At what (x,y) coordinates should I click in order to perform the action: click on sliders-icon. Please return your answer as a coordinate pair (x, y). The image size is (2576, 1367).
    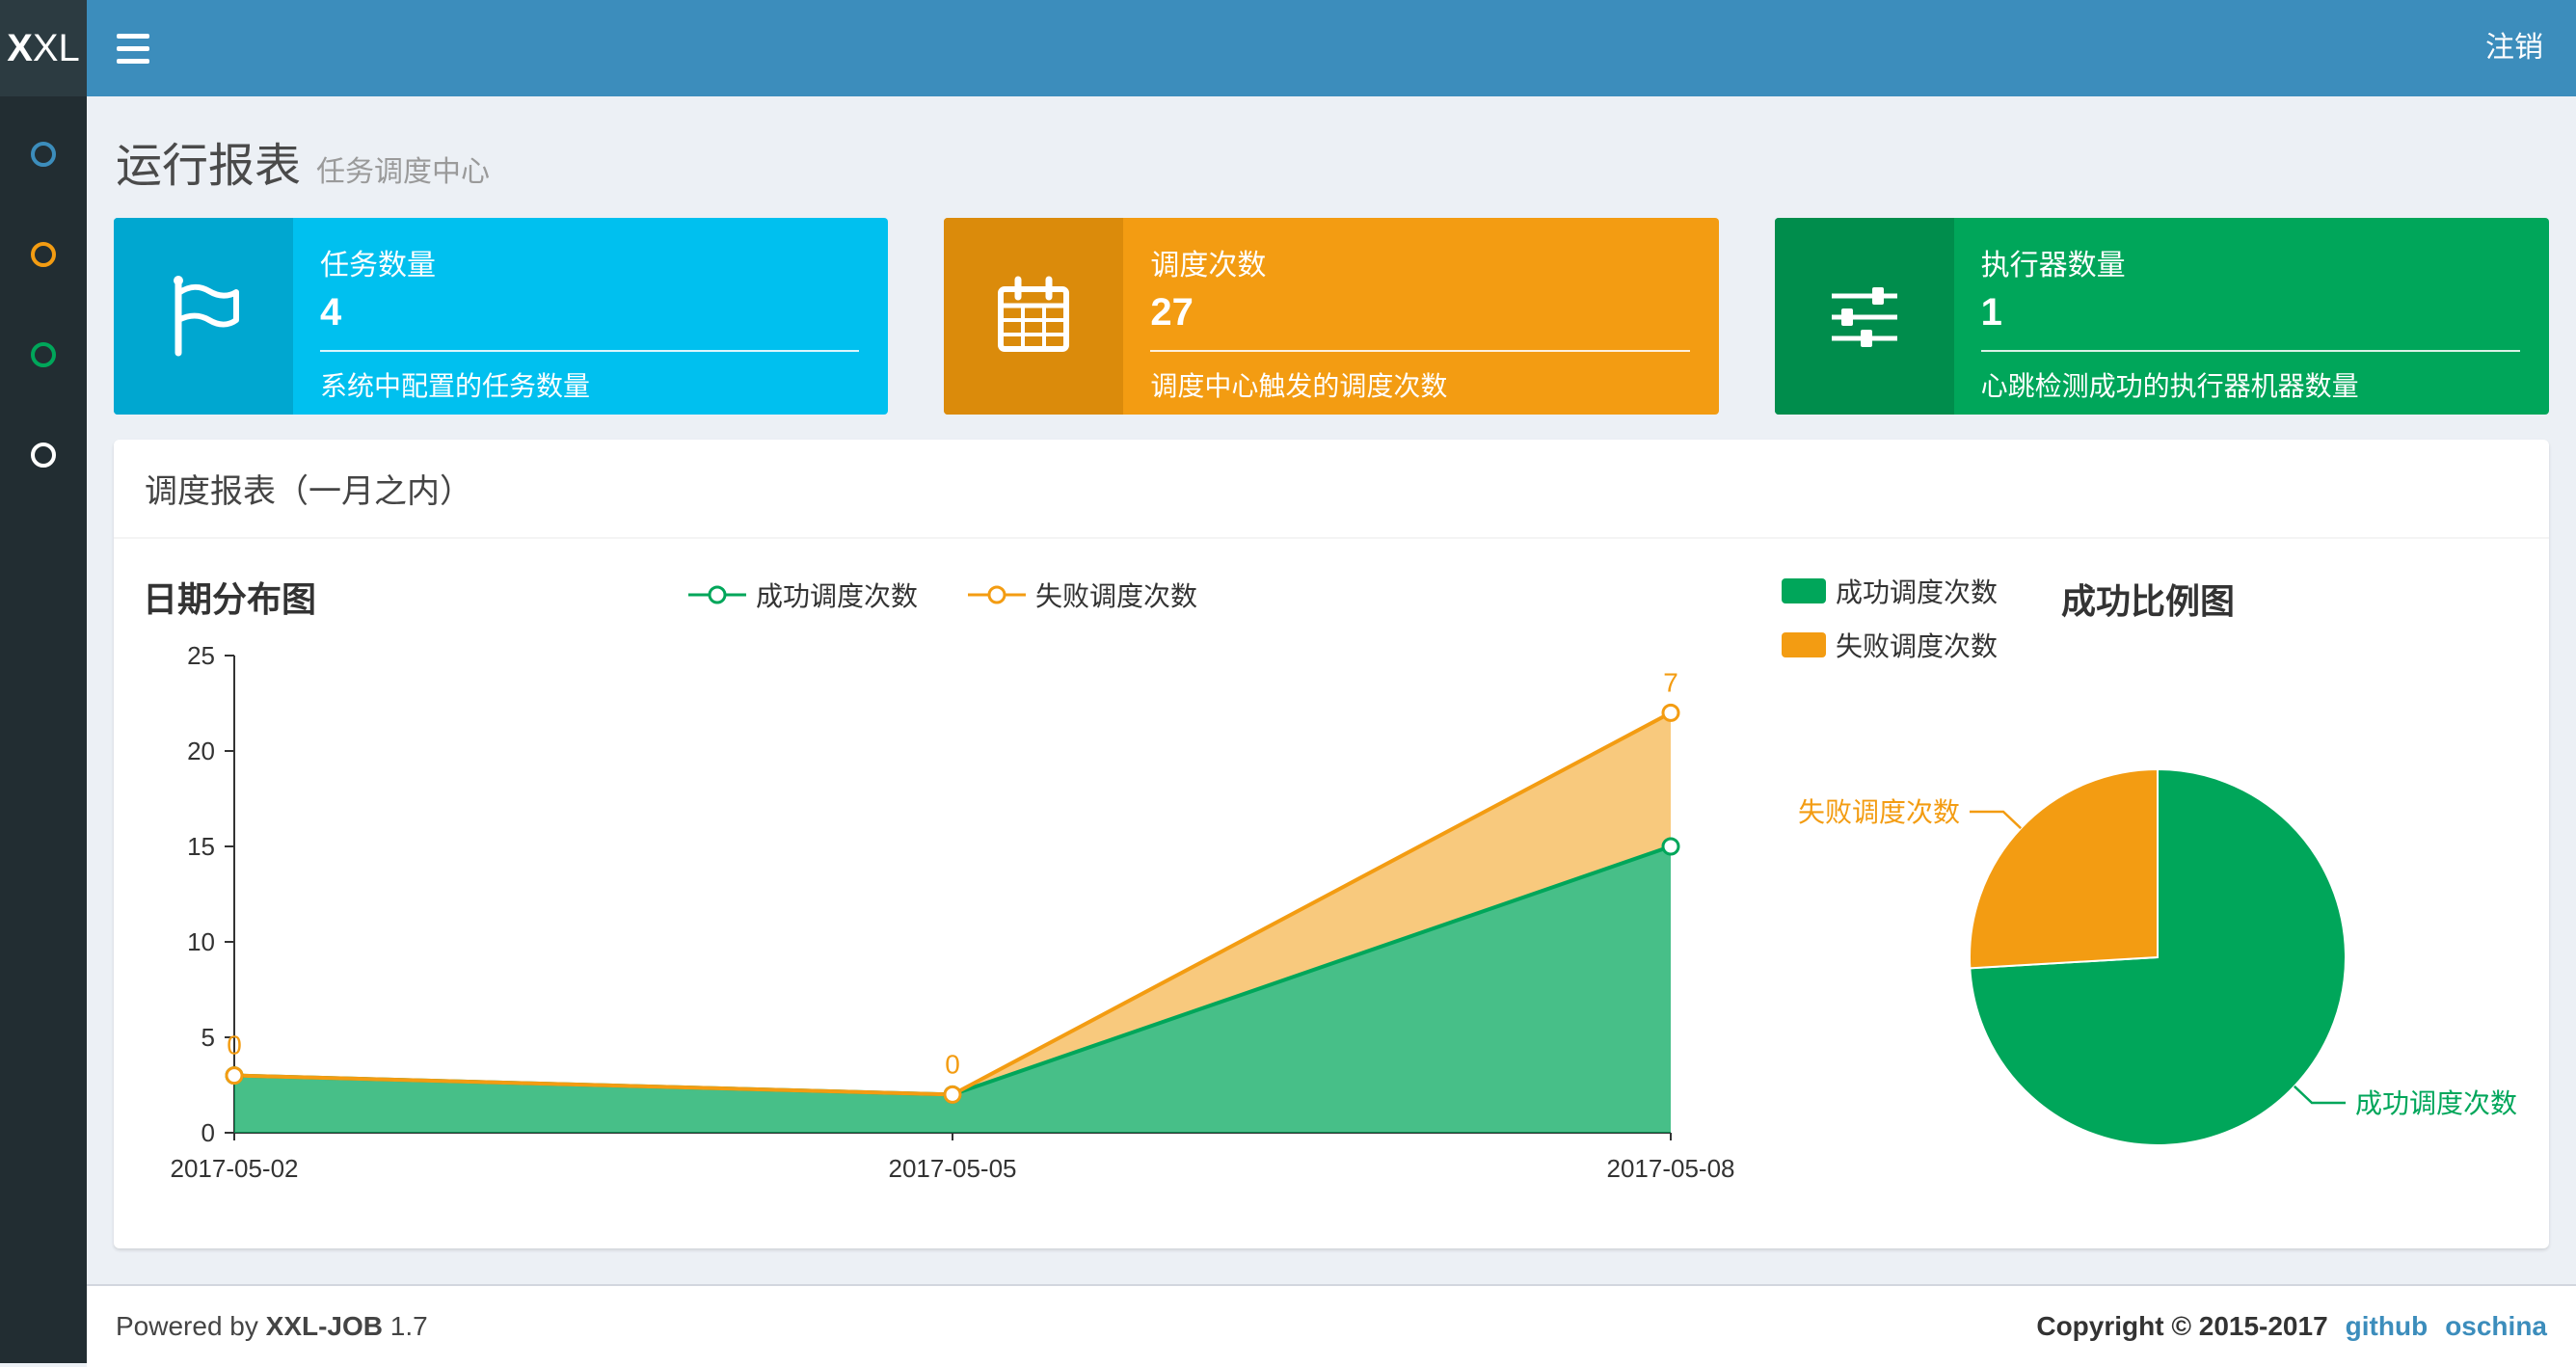
    Looking at the image, I should click on (1864, 317).